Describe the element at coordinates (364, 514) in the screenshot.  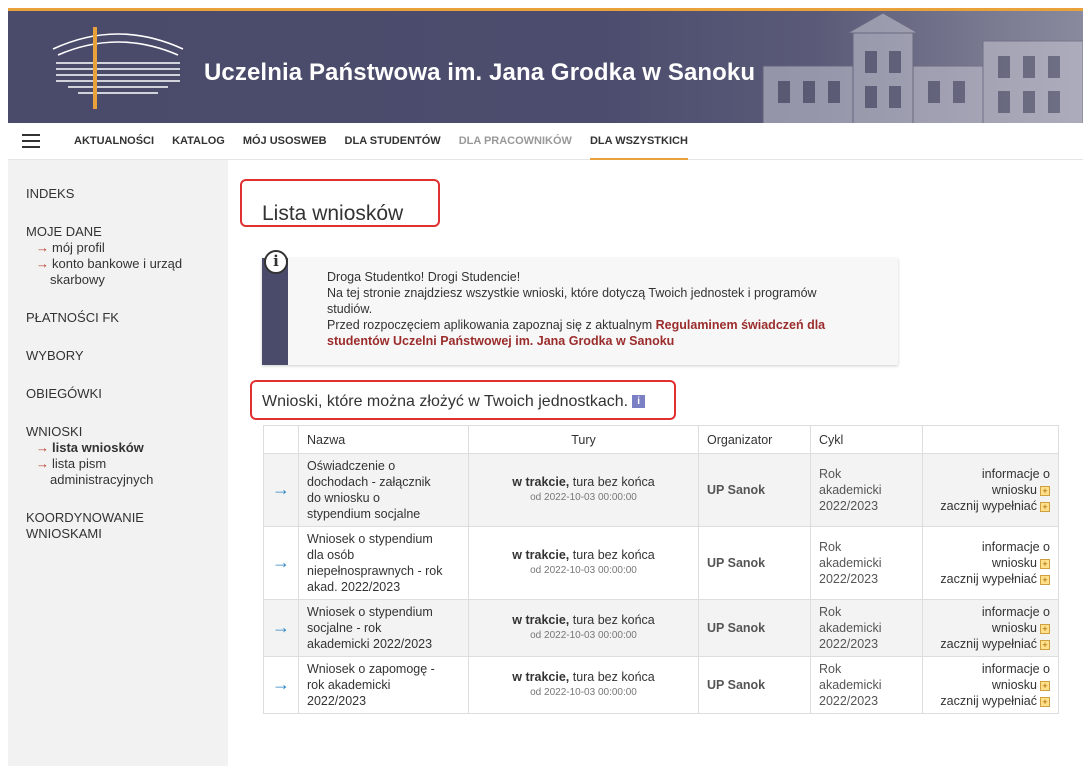
I see `name-line: stypendium socjalne` at that location.